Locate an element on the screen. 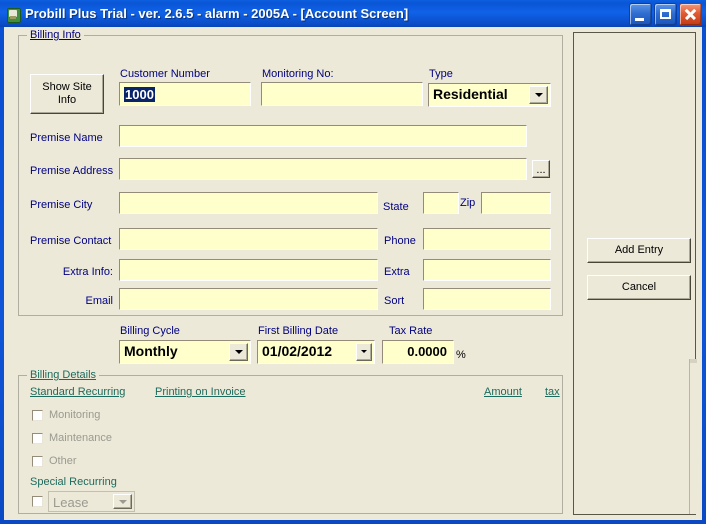 Image resolution: width=706 pixels, height=524 pixels. show-site-info-button: Show Site Info is located at coordinates (67, 94).